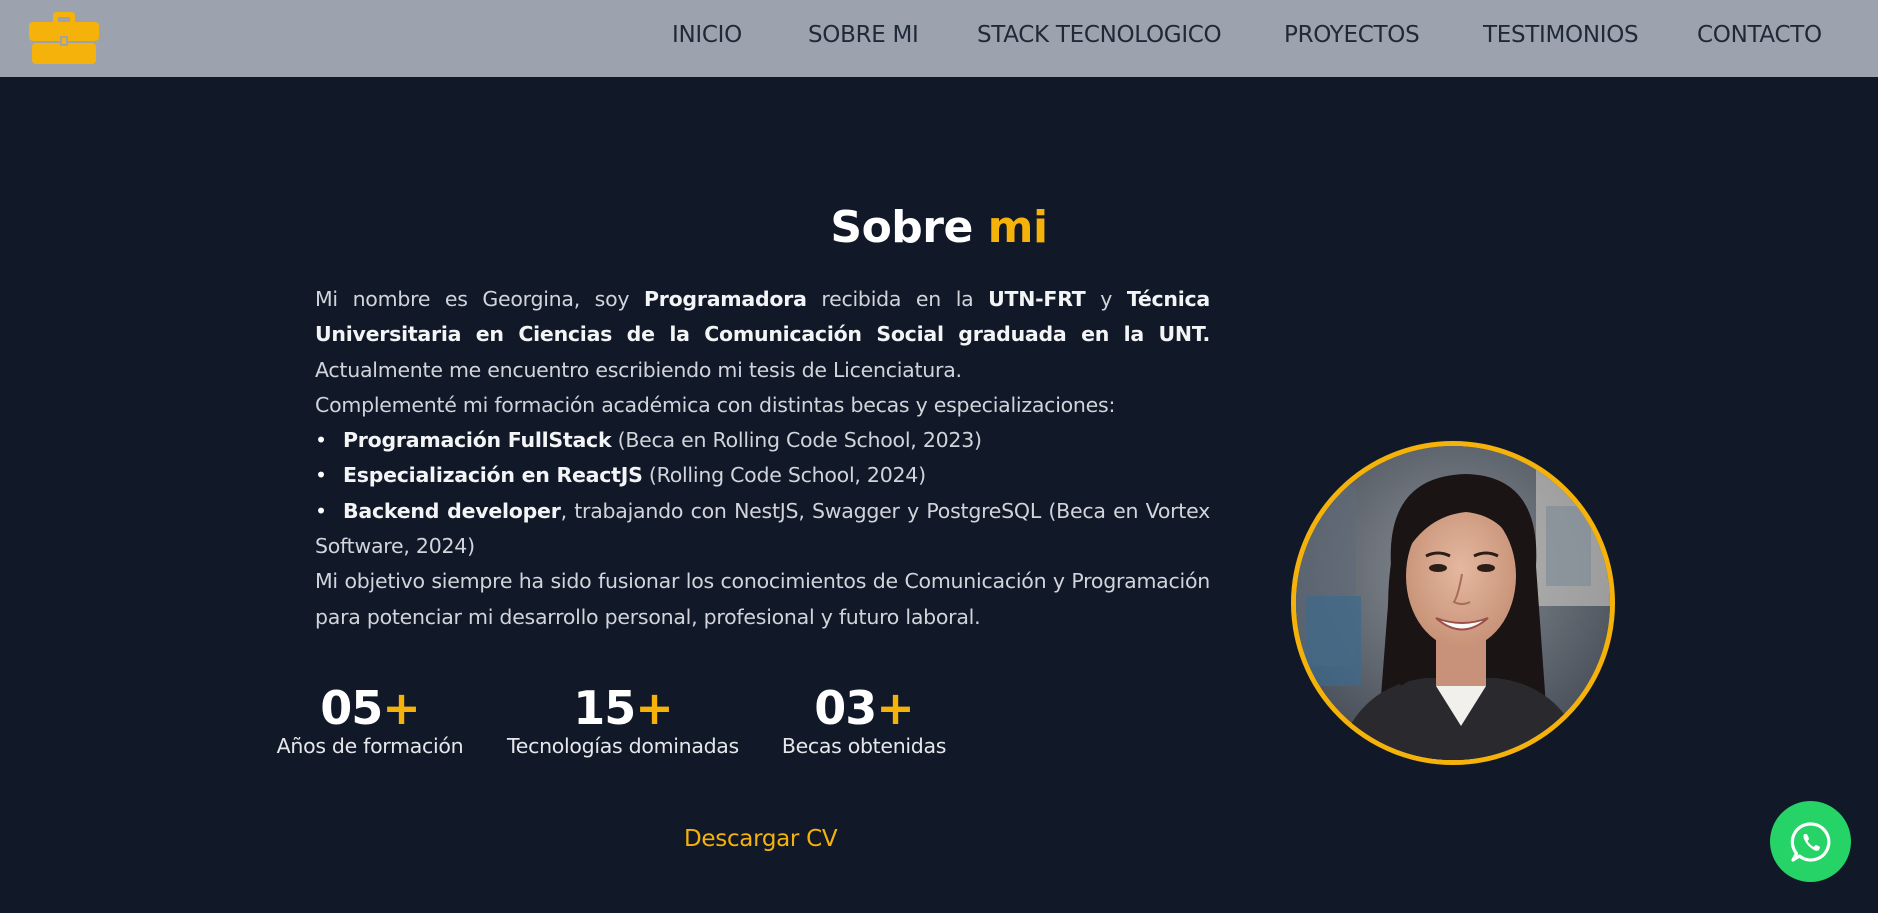 The image size is (1878, 913). Describe the element at coordinates (864, 746) in the screenshot. I see `stat-label: Becas obtenidas` at that location.